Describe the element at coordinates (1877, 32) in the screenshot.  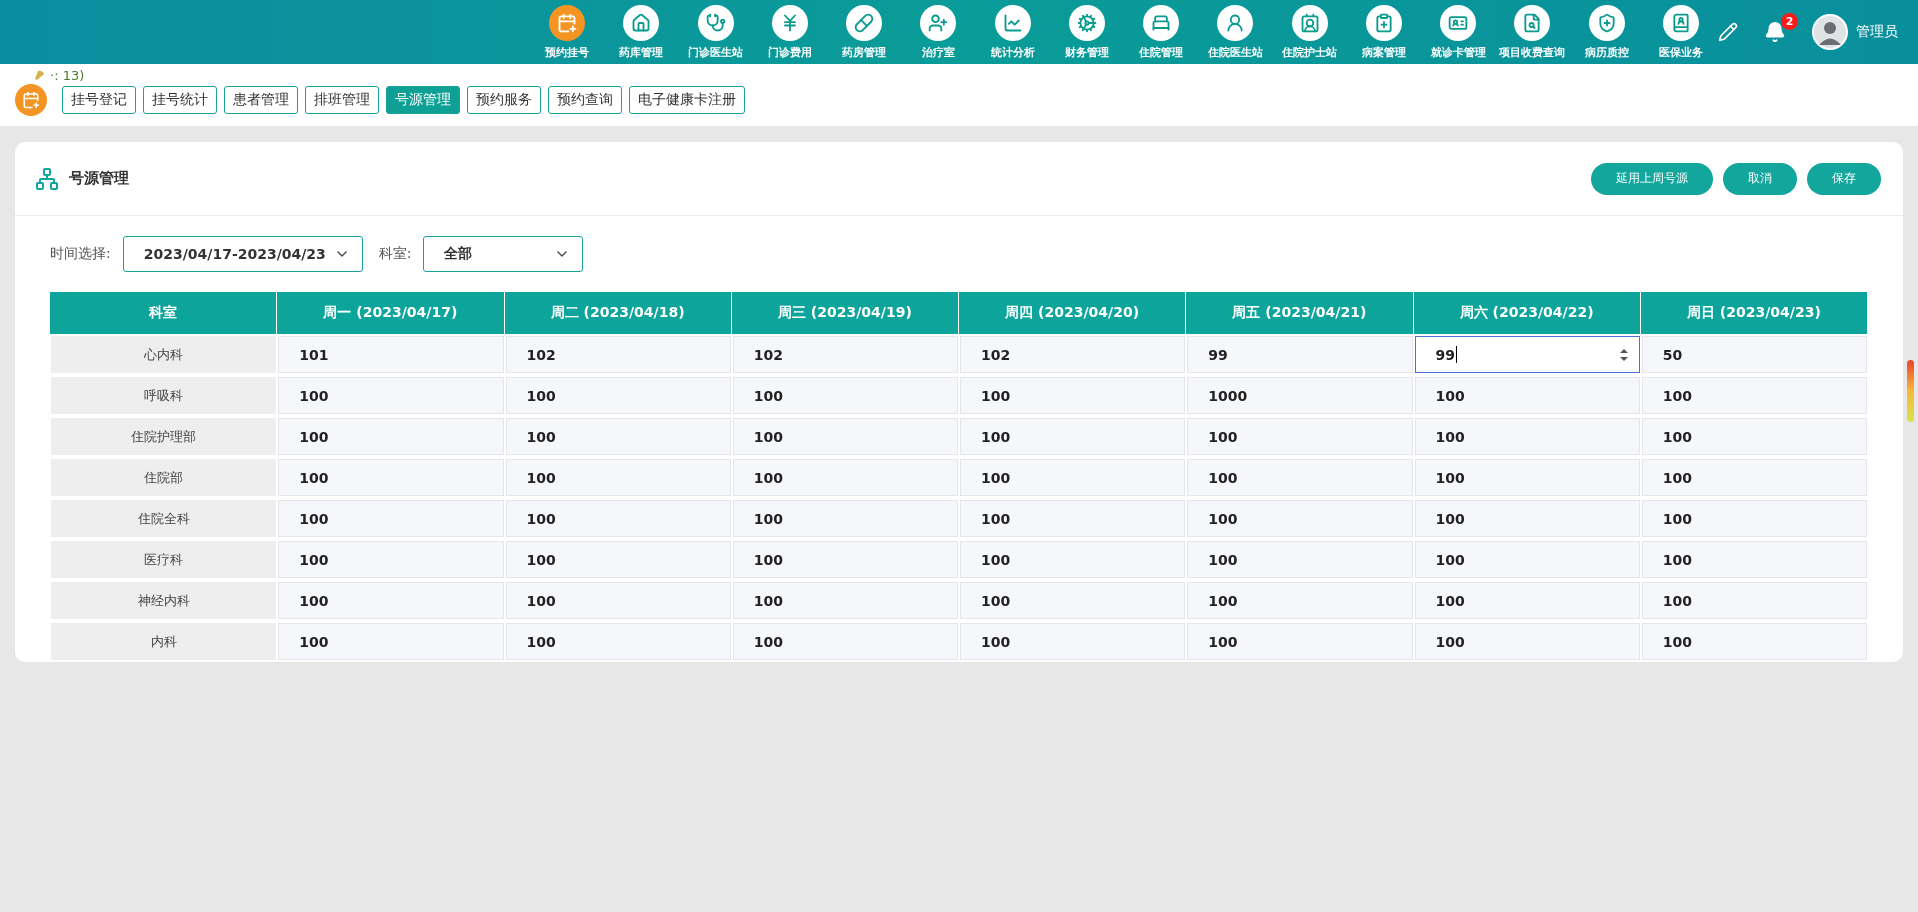
I see `user-name: 管理员` at that location.